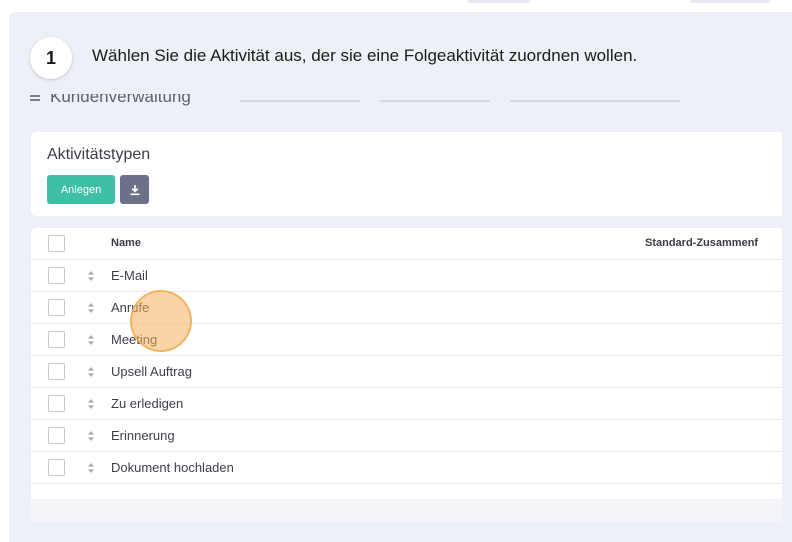 The height and width of the screenshot is (542, 792). I want to click on table-row: Upsell Auftrag, so click(406, 372).